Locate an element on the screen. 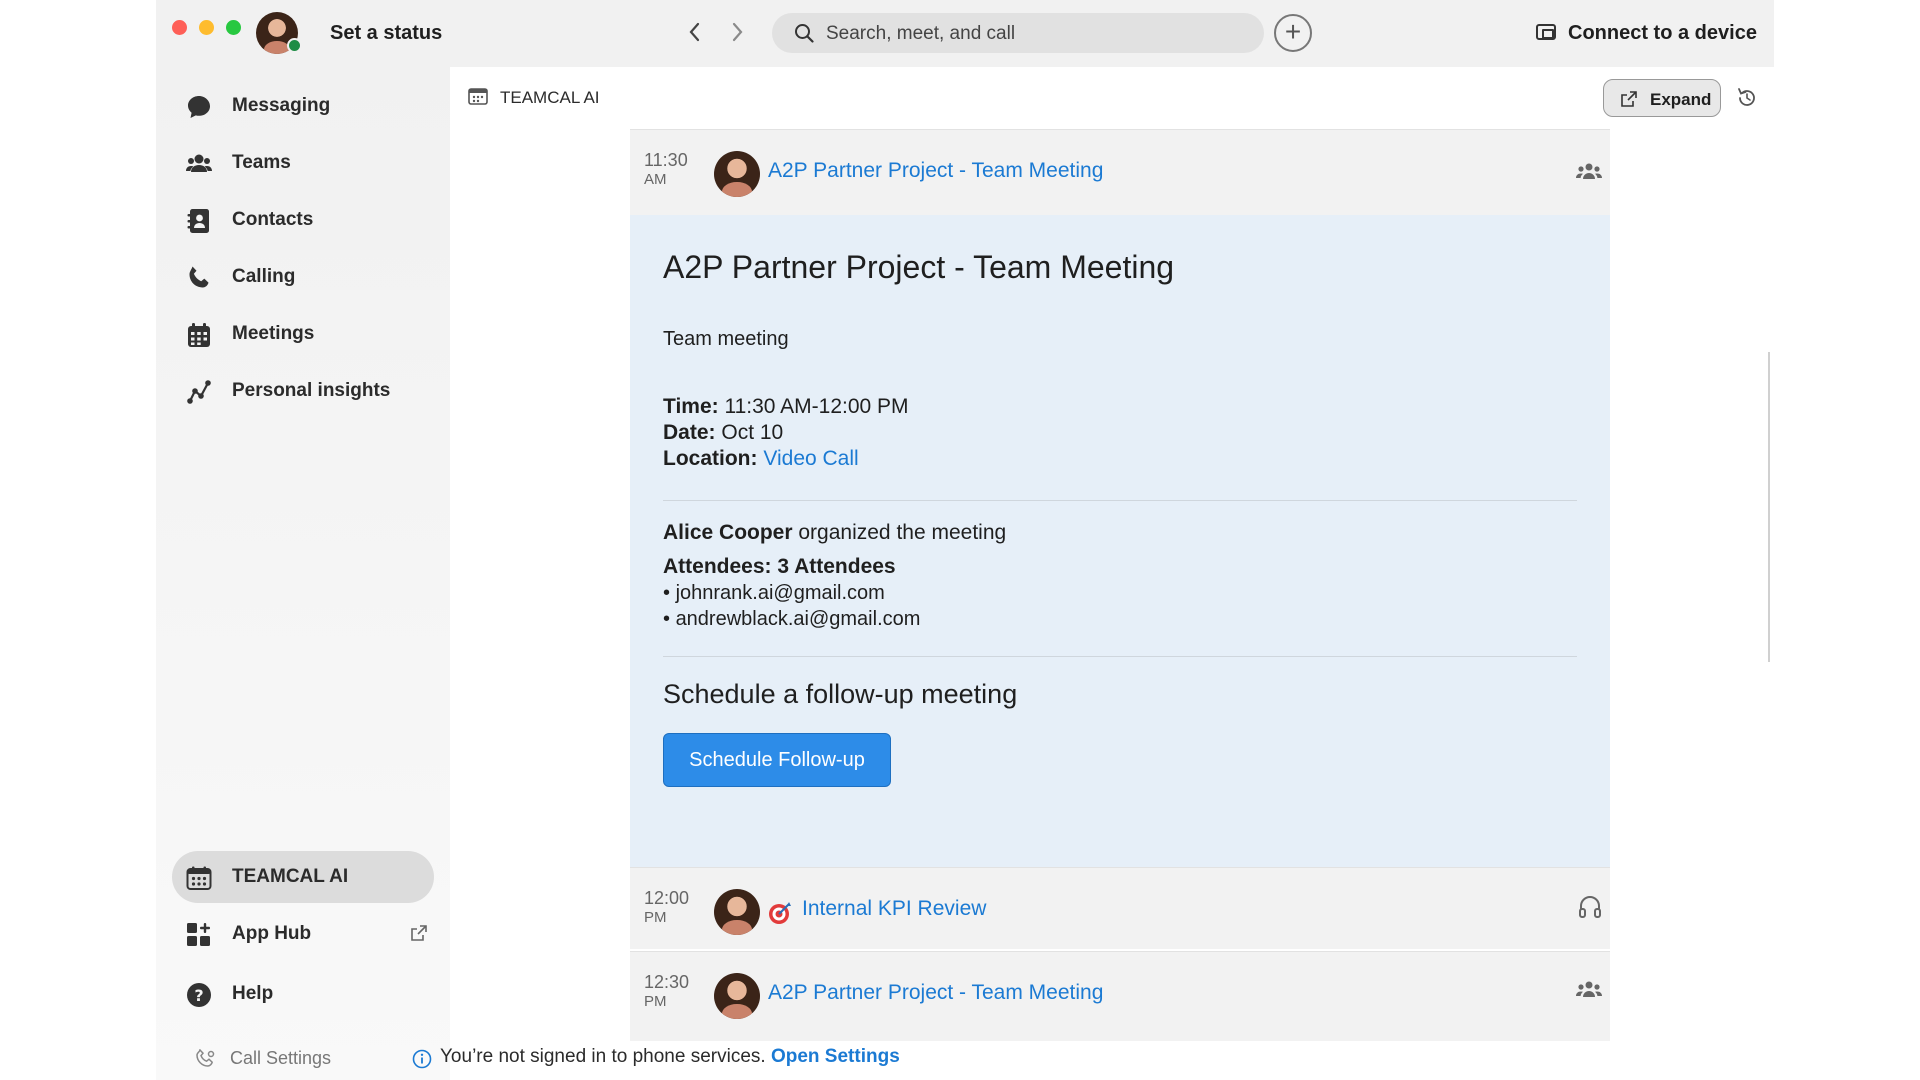 The image size is (1920, 1080). sidebar-item-contacts: Contacts is located at coordinates (303, 220).